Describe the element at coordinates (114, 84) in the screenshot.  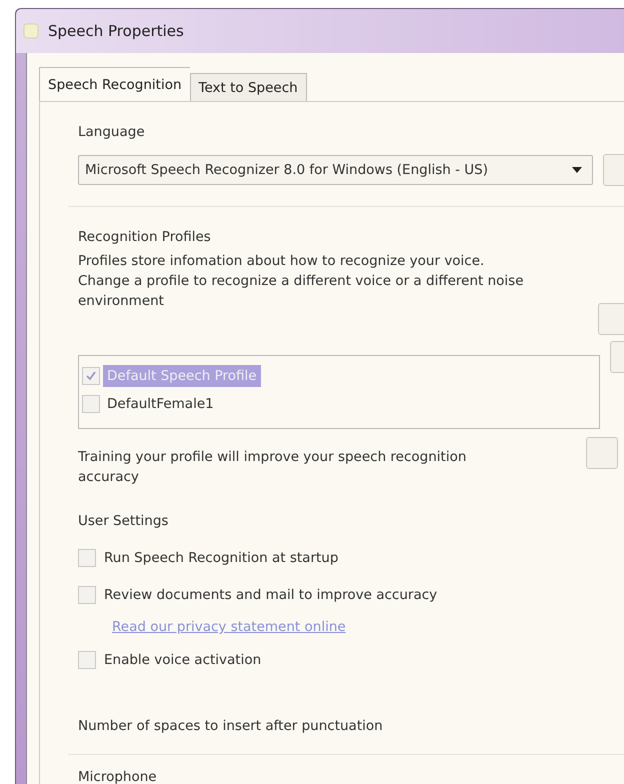
I see `tab: Speech Recognition` at that location.